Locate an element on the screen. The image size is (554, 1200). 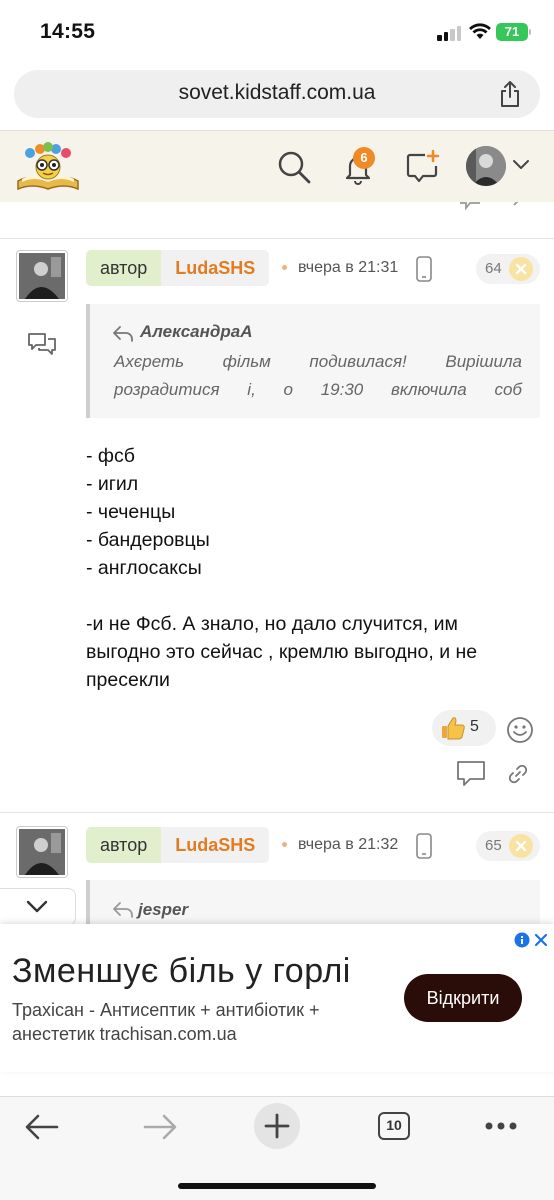
cellular-signal-icon is located at coordinates (450, 33).